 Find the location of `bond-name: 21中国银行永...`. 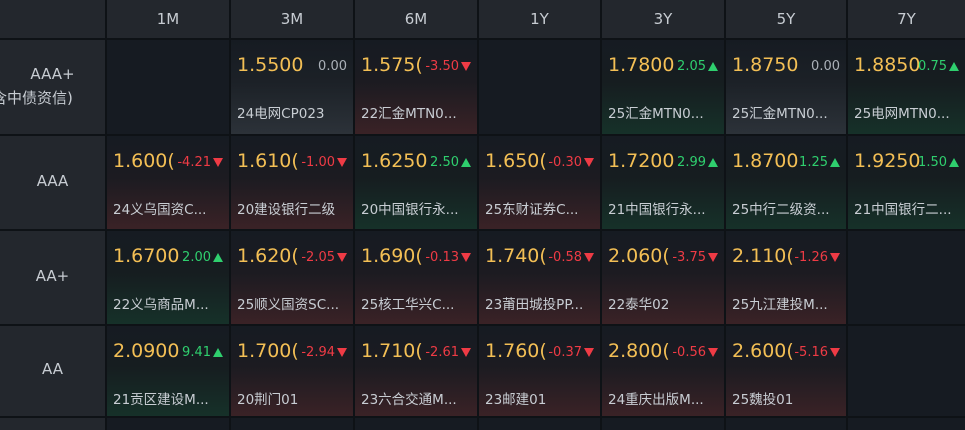

bond-name: 21中国银行永... is located at coordinates (663, 208).